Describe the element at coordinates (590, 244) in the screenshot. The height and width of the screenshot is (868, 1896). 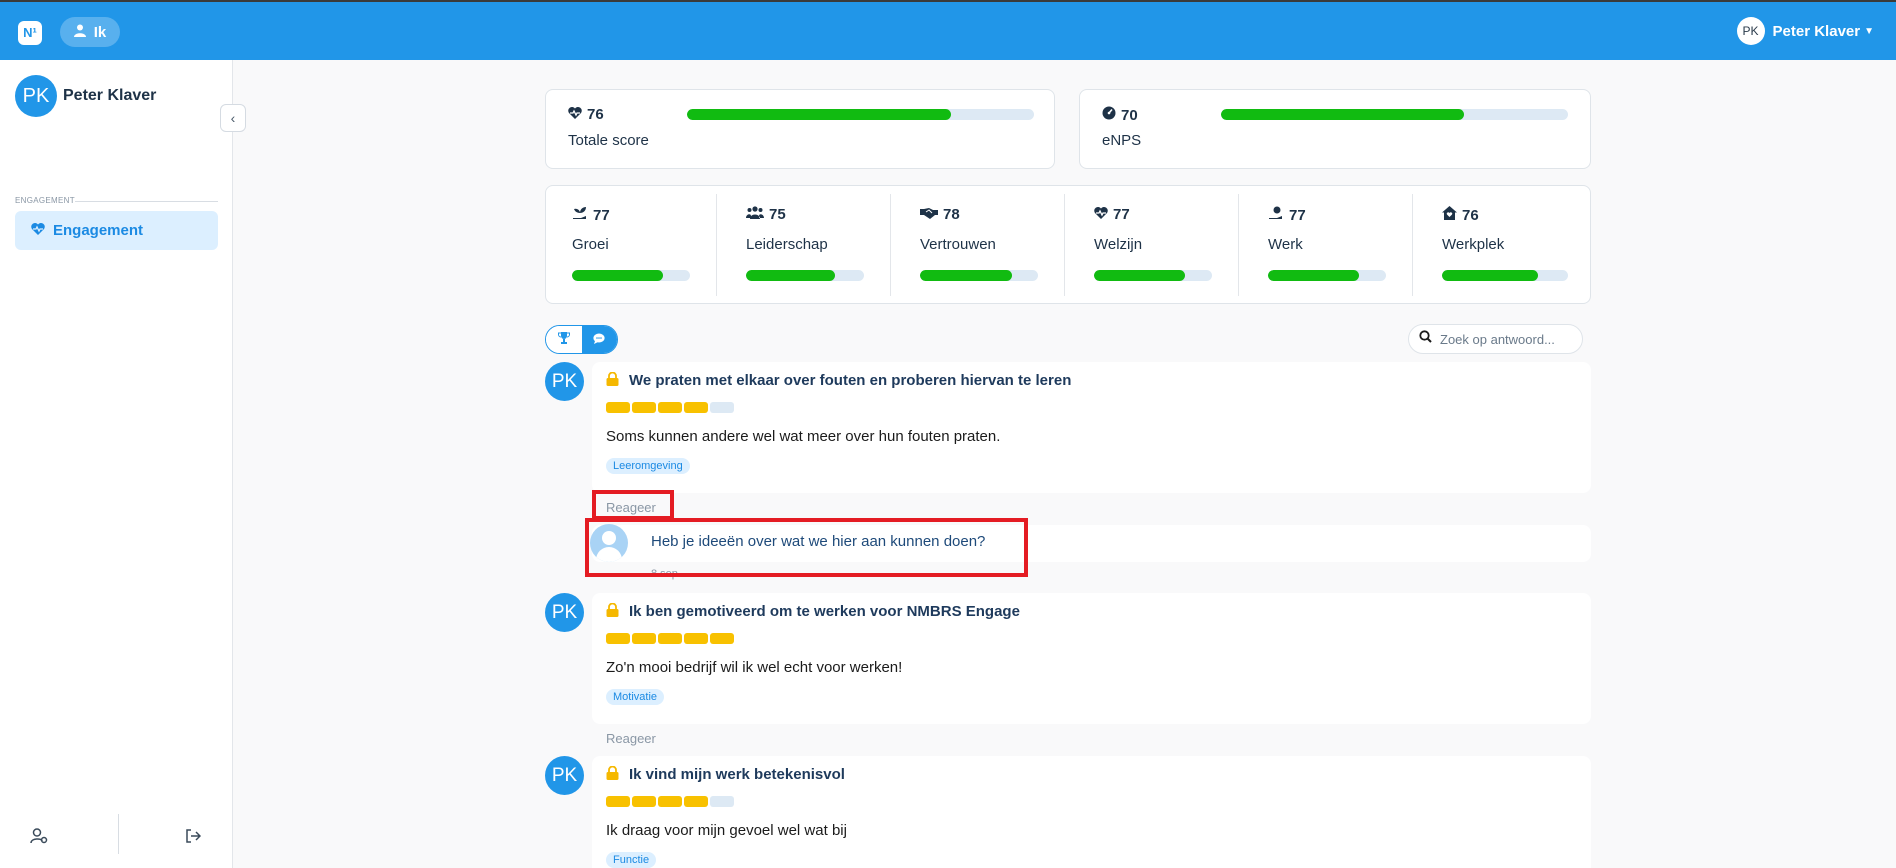
I see `theme-label: Groei` at that location.